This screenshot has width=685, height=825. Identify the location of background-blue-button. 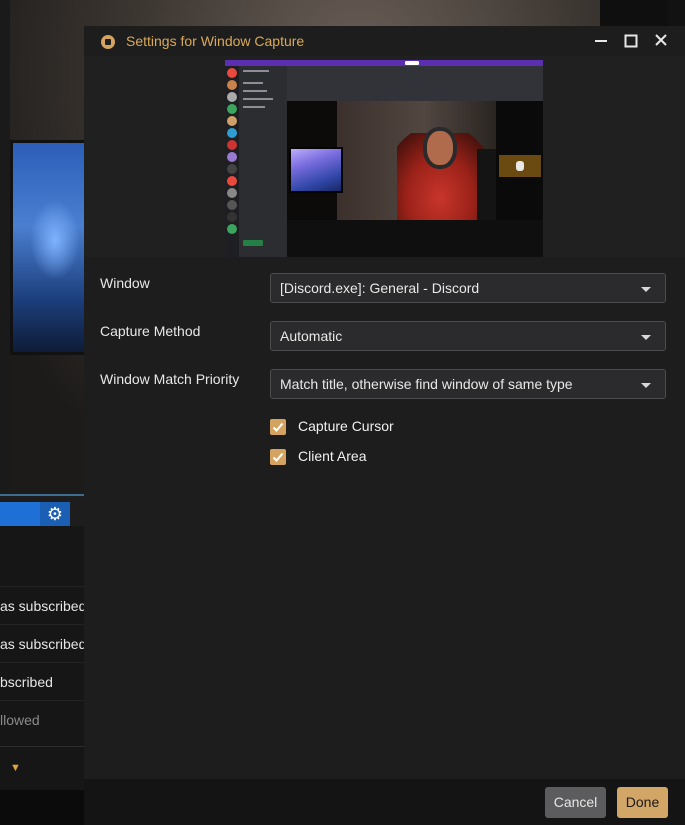
(20, 514).